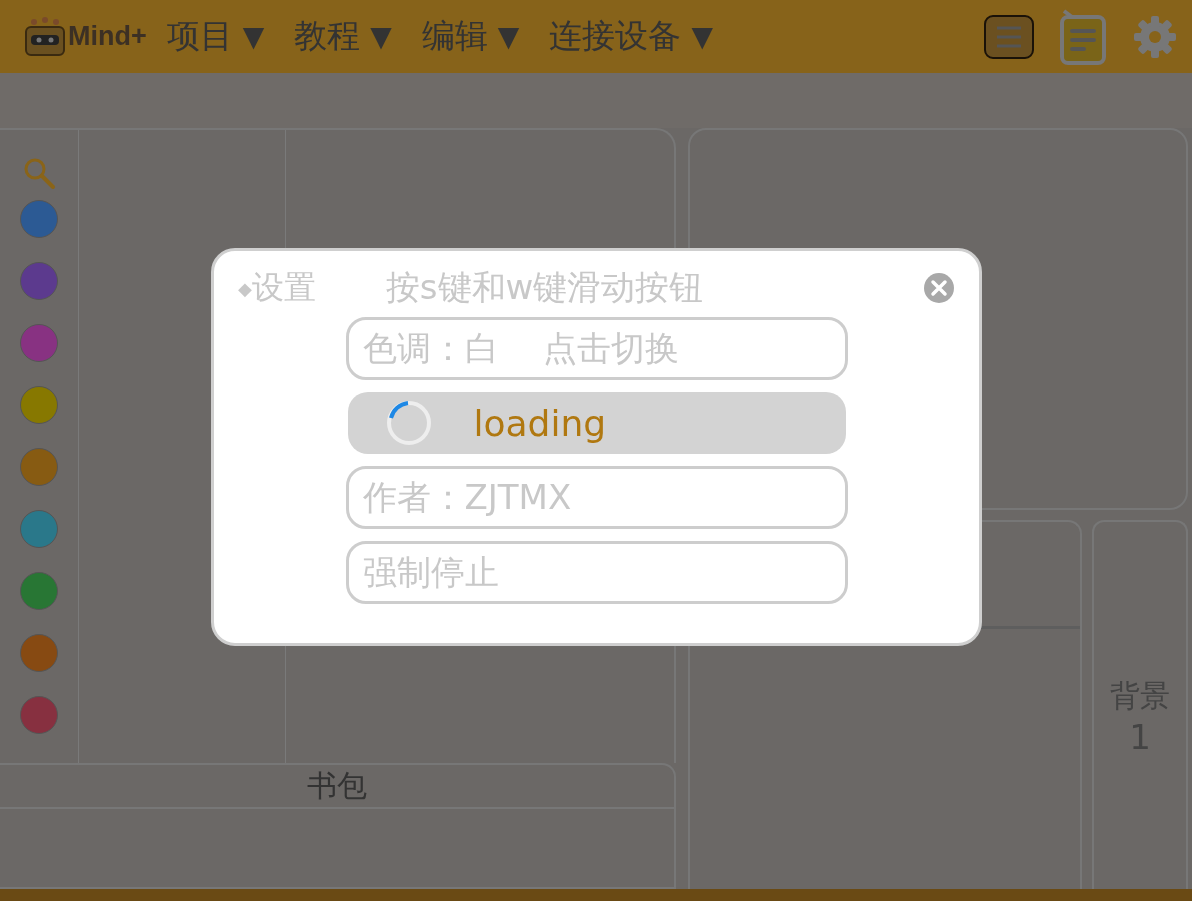 The image size is (1192, 901). Describe the element at coordinates (470, 36) in the screenshot. I see `menu-item: 编辑 ▼` at that location.